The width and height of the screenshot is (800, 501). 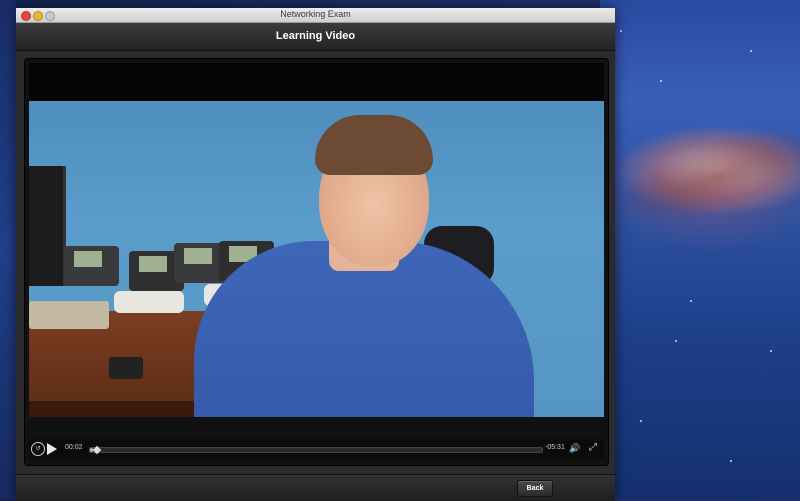 What do you see at coordinates (96, 450) in the screenshot?
I see `scrubber-handle` at bounding box center [96, 450].